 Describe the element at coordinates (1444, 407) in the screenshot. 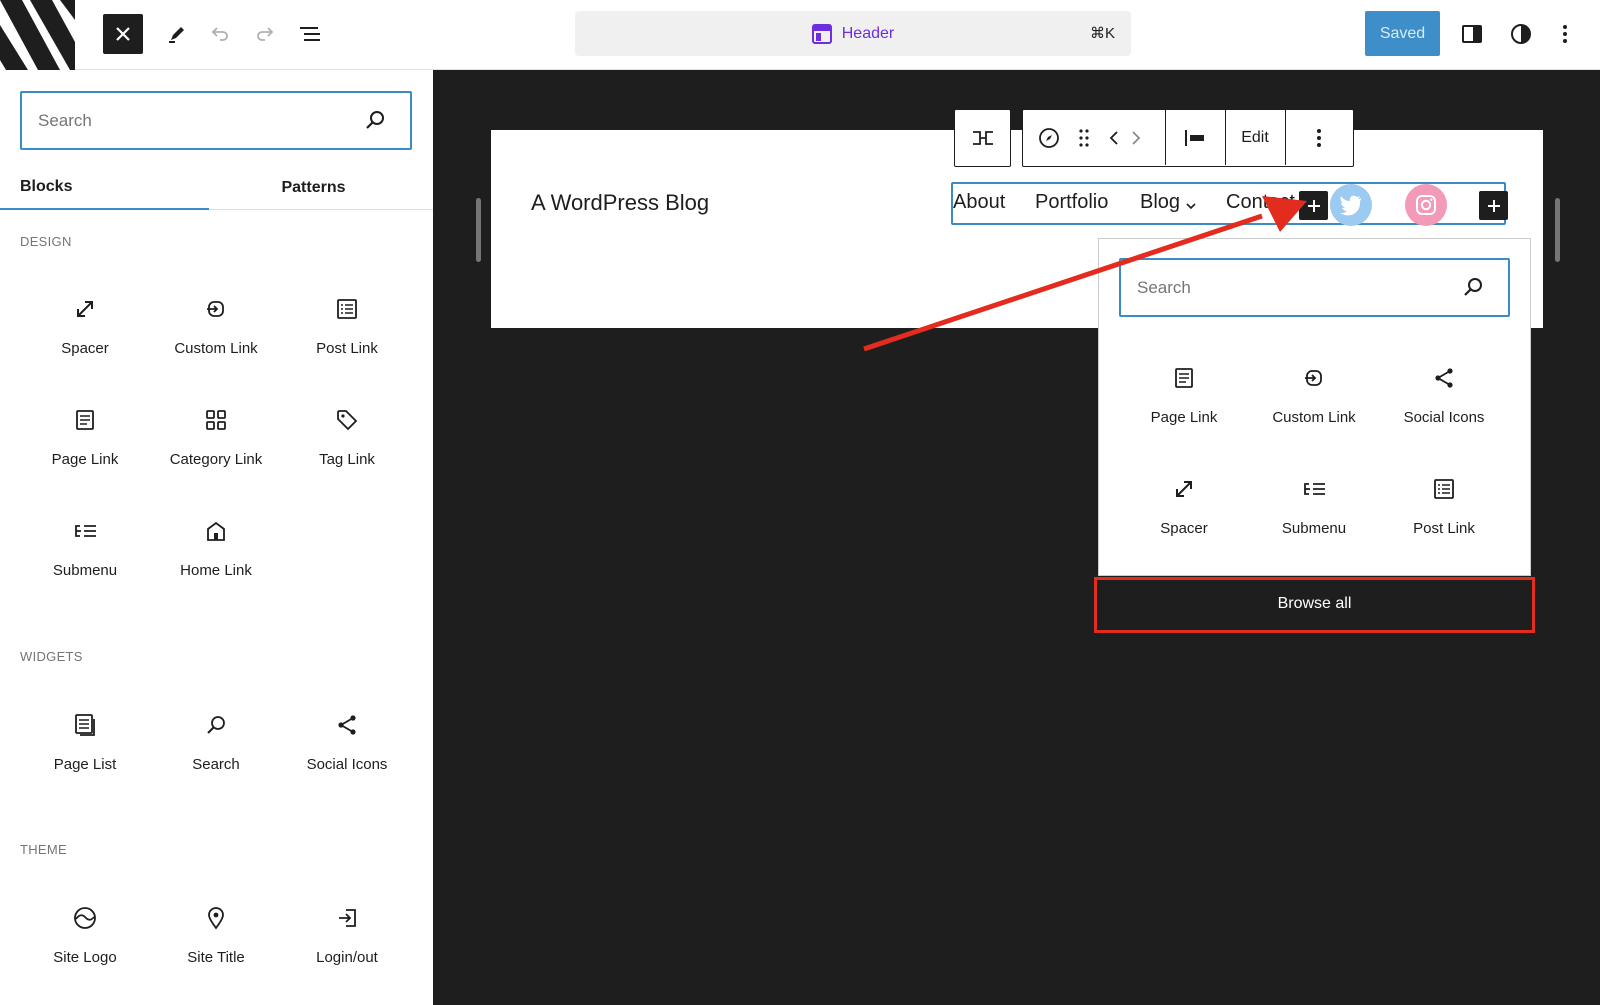

I see `quick-block-social-icons: Social Icons` at that location.